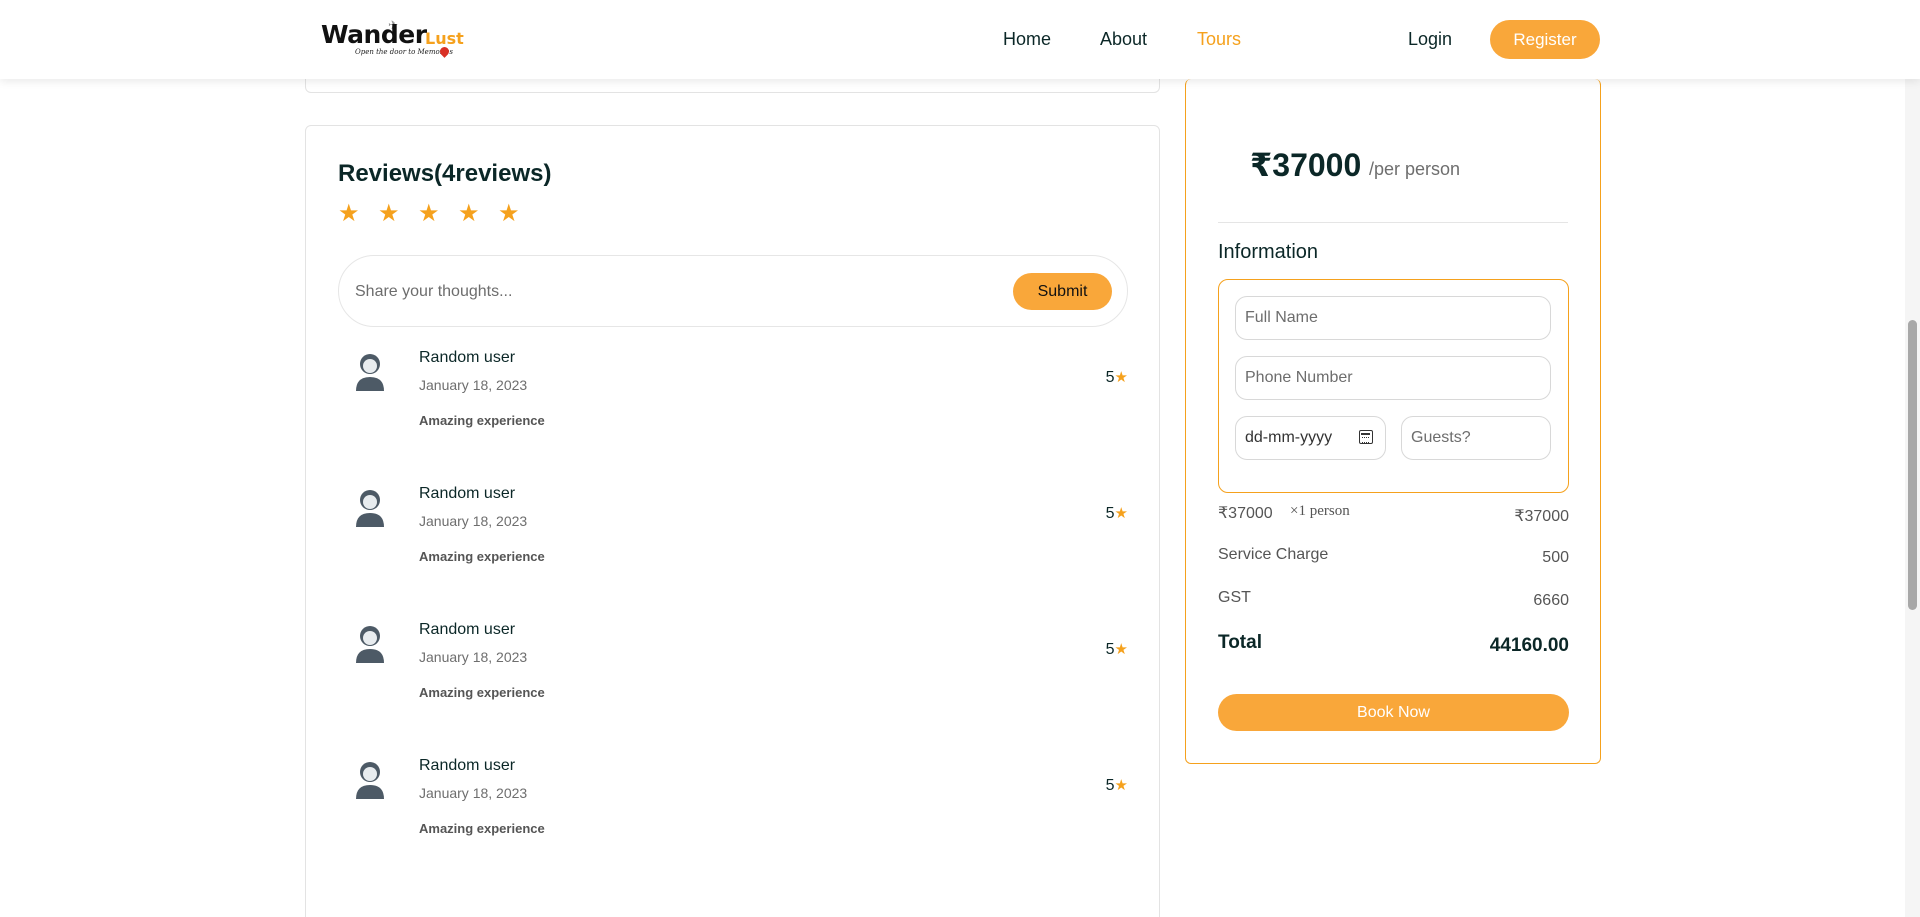  What do you see at coordinates (1541, 516) in the screenshot?
I see `line-total: ₹37000` at bounding box center [1541, 516].